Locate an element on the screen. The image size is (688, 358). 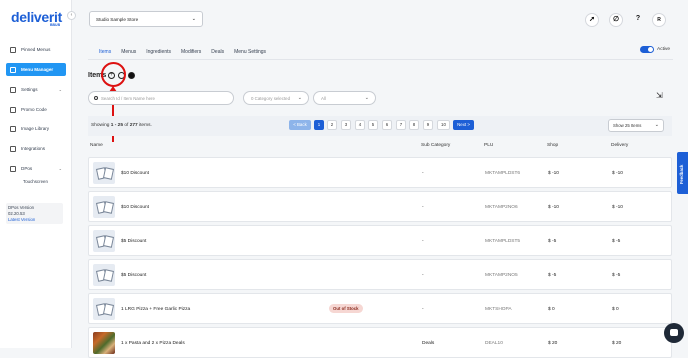
item-plu: MKTAMPLDST6 is located at coordinates (503, 173).